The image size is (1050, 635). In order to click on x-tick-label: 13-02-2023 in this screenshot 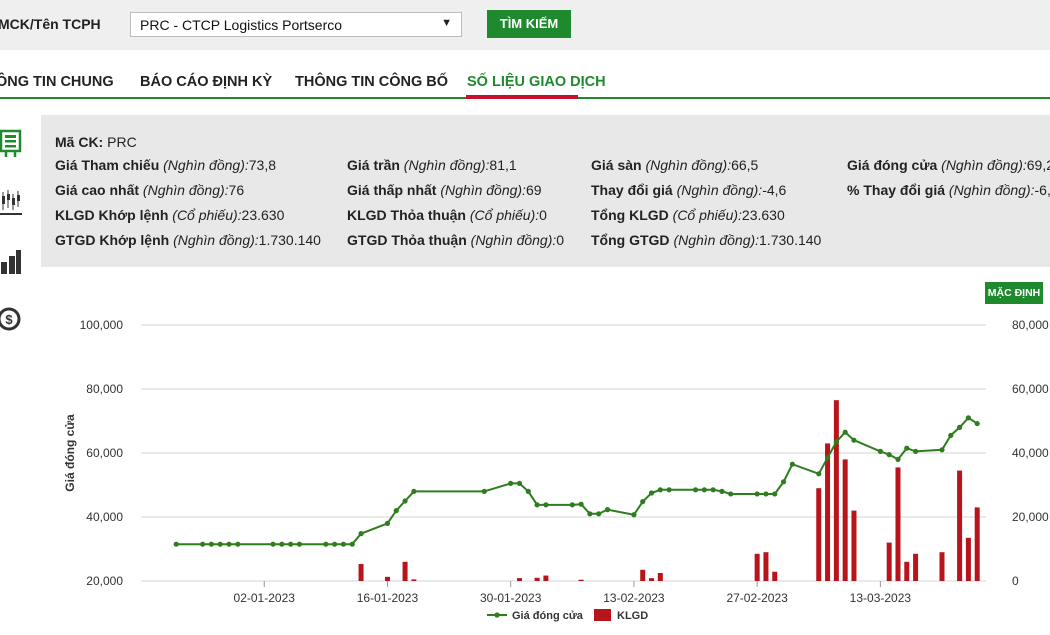, I will do `click(634, 598)`.